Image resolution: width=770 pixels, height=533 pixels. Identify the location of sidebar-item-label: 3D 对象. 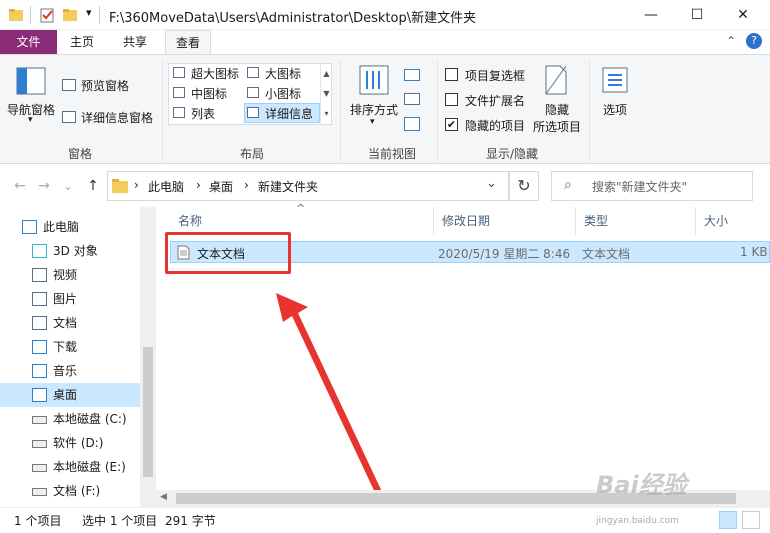
(75, 251).